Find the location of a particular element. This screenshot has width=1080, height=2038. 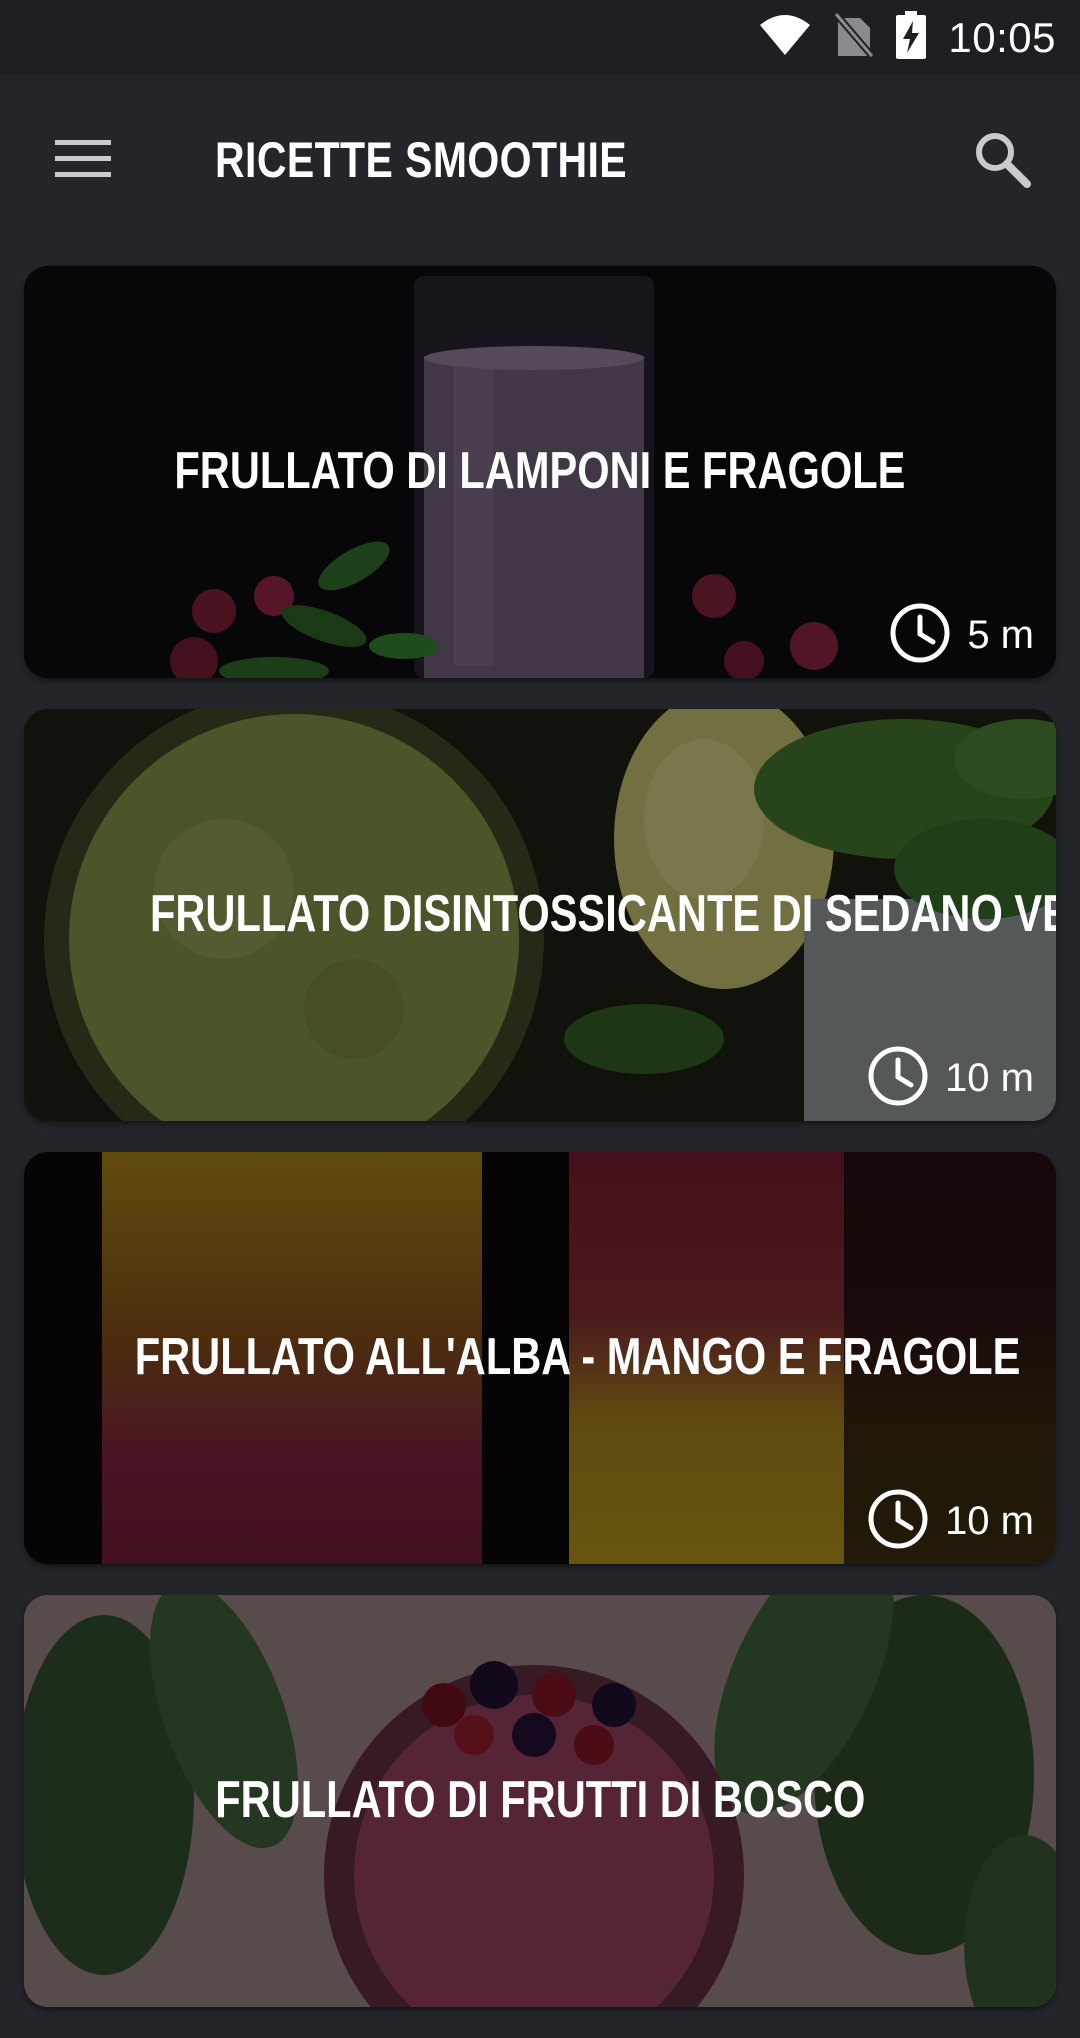

recipe-title: FRULLATO DI FRUTTI DI BOSCO is located at coordinates (540, 1800).